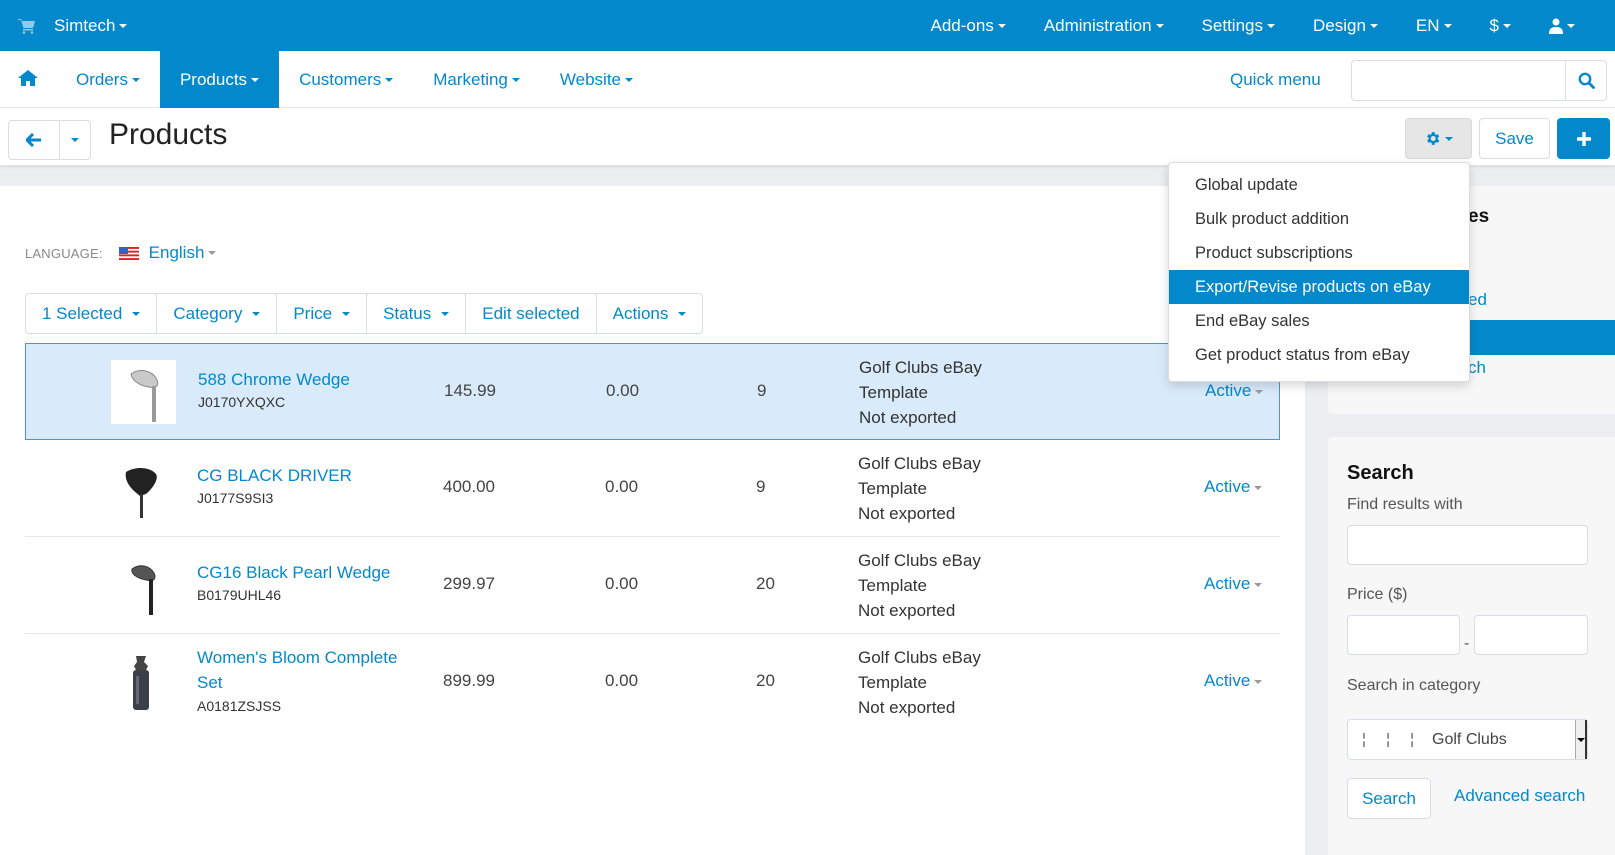 The height and width of the screenshot is (855, 1615). What do you see at coordinates (1319, 287) in the screenshot?
I see `menu-item-export-revise-ebay: Export/Revise products on eBay` at bounding box center [1319, 287].